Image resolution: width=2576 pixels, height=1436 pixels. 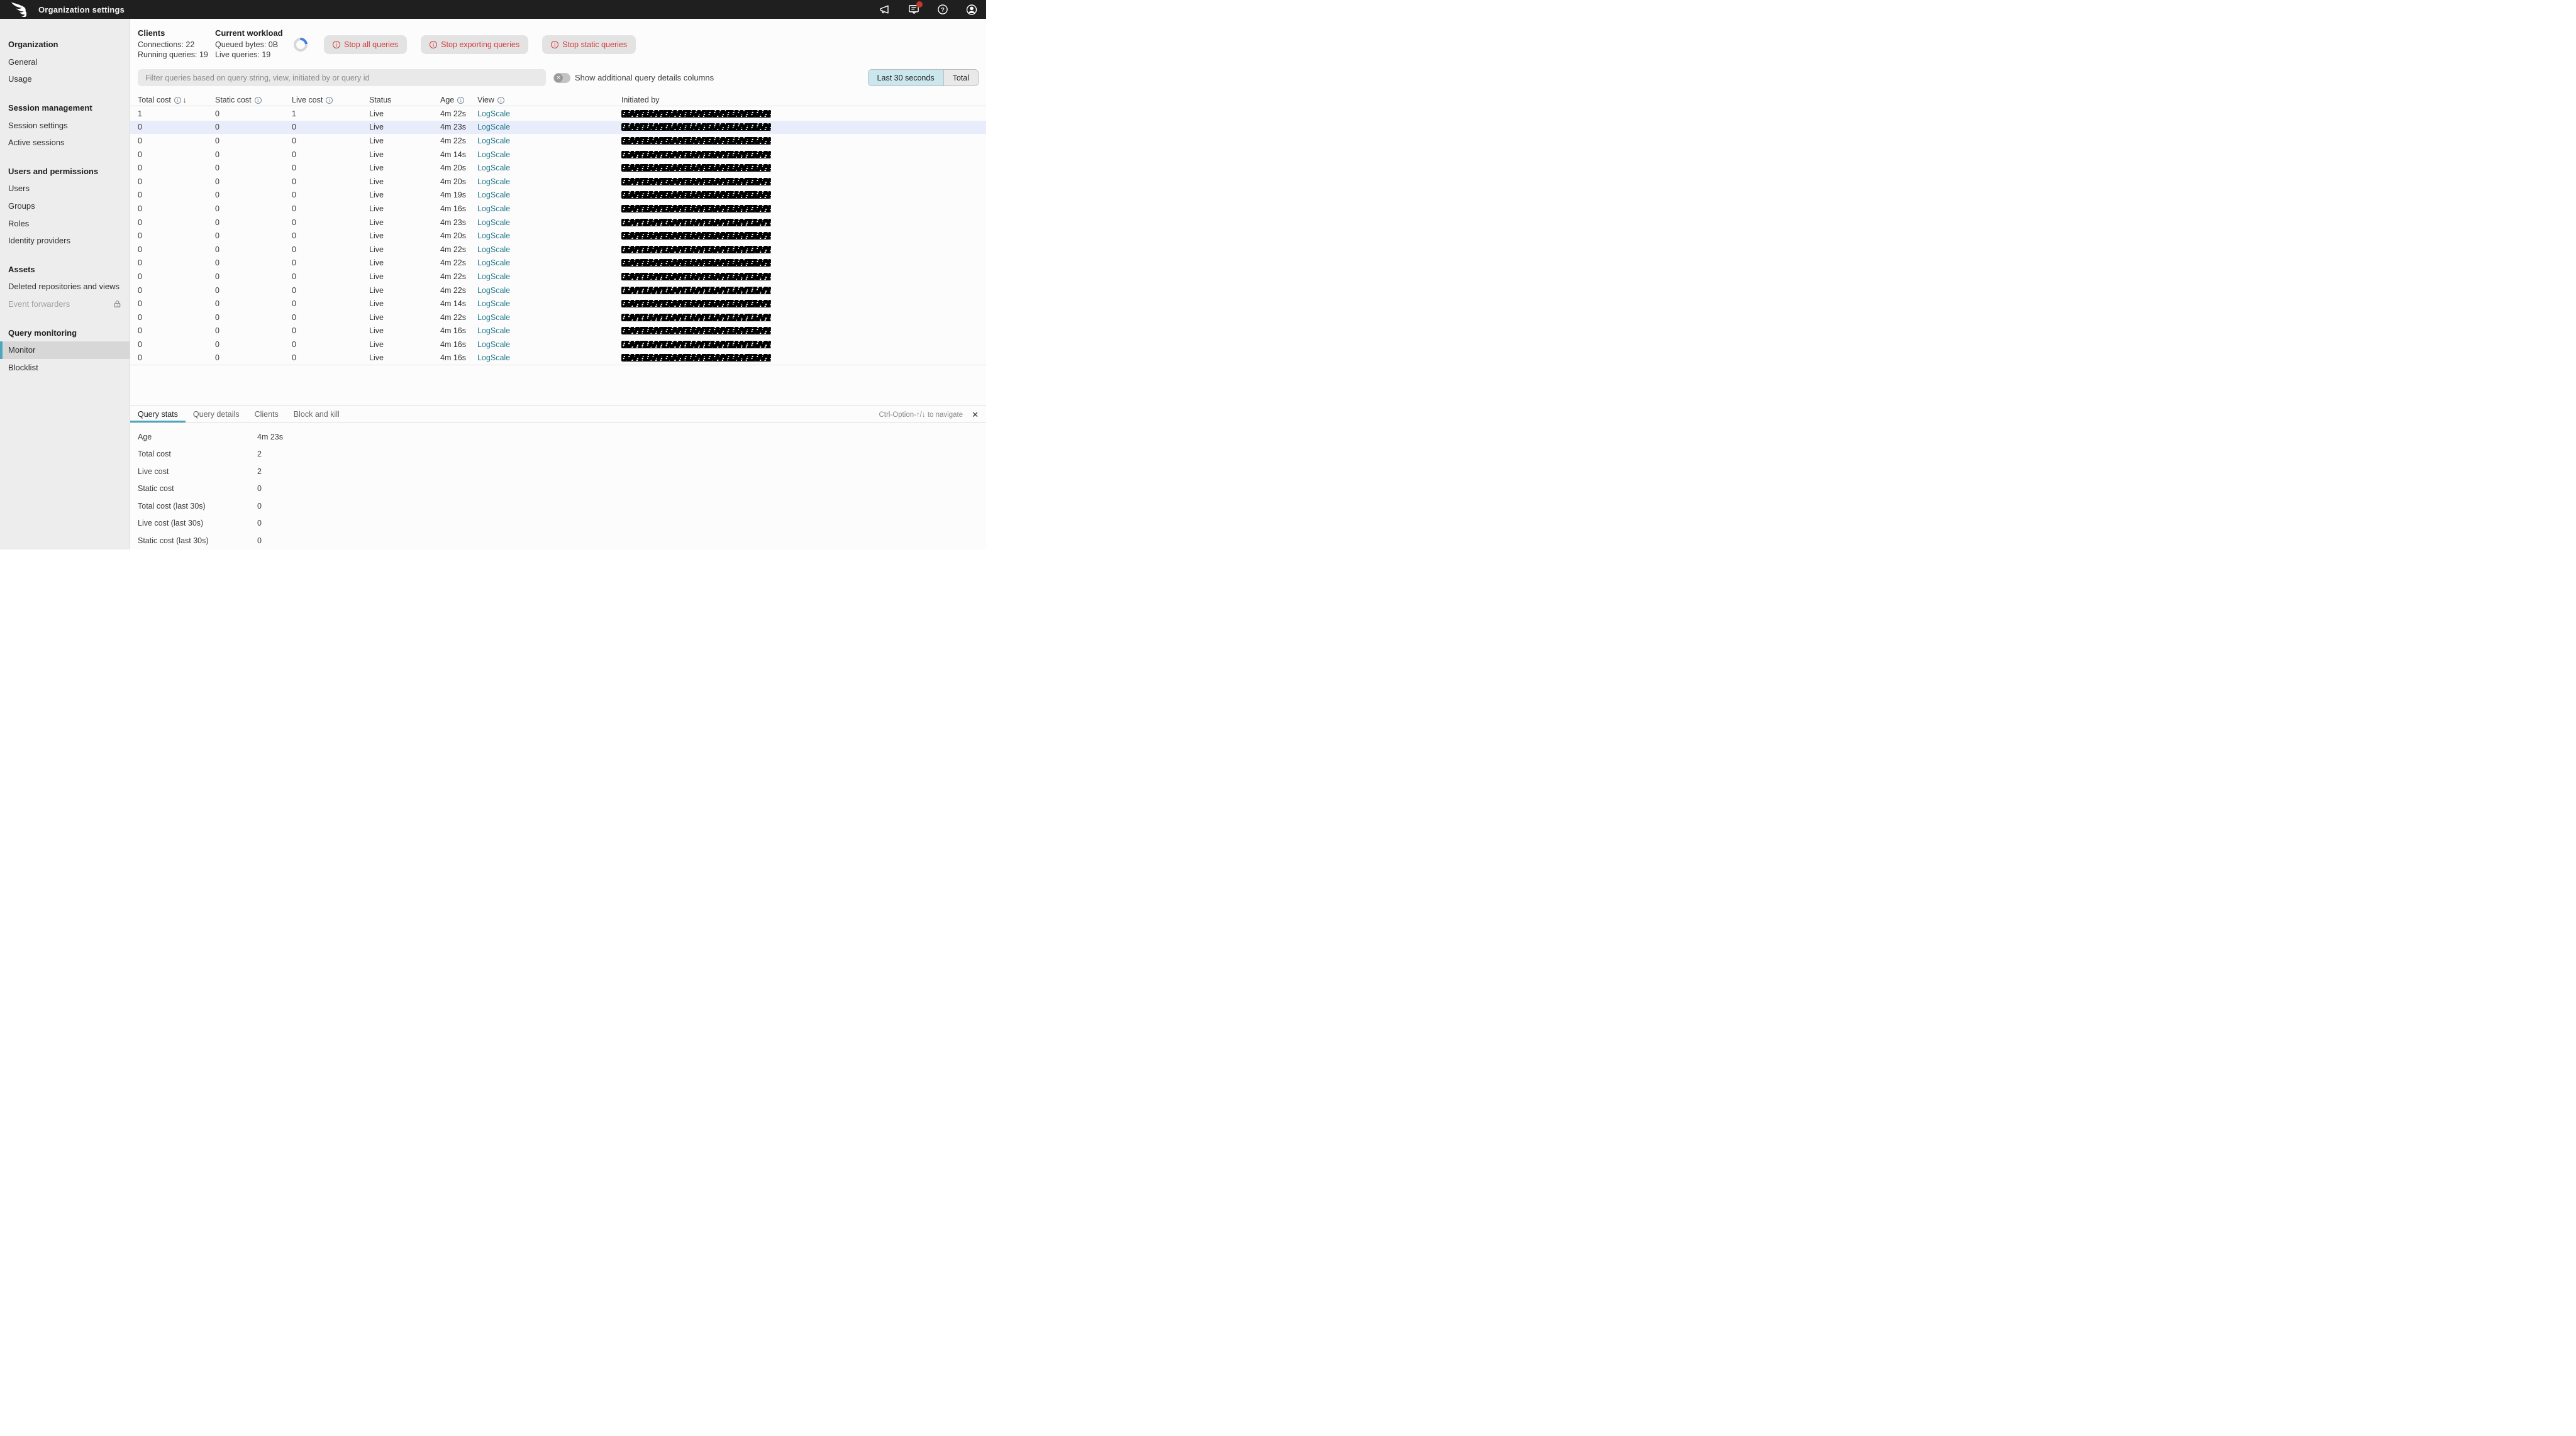 What do you see at coordinates (65, 286) in the screenshot?
I see `sidebar-item-deleted-repositories-and-views: Deleted repositories and views` at bounding box center [65, 286].